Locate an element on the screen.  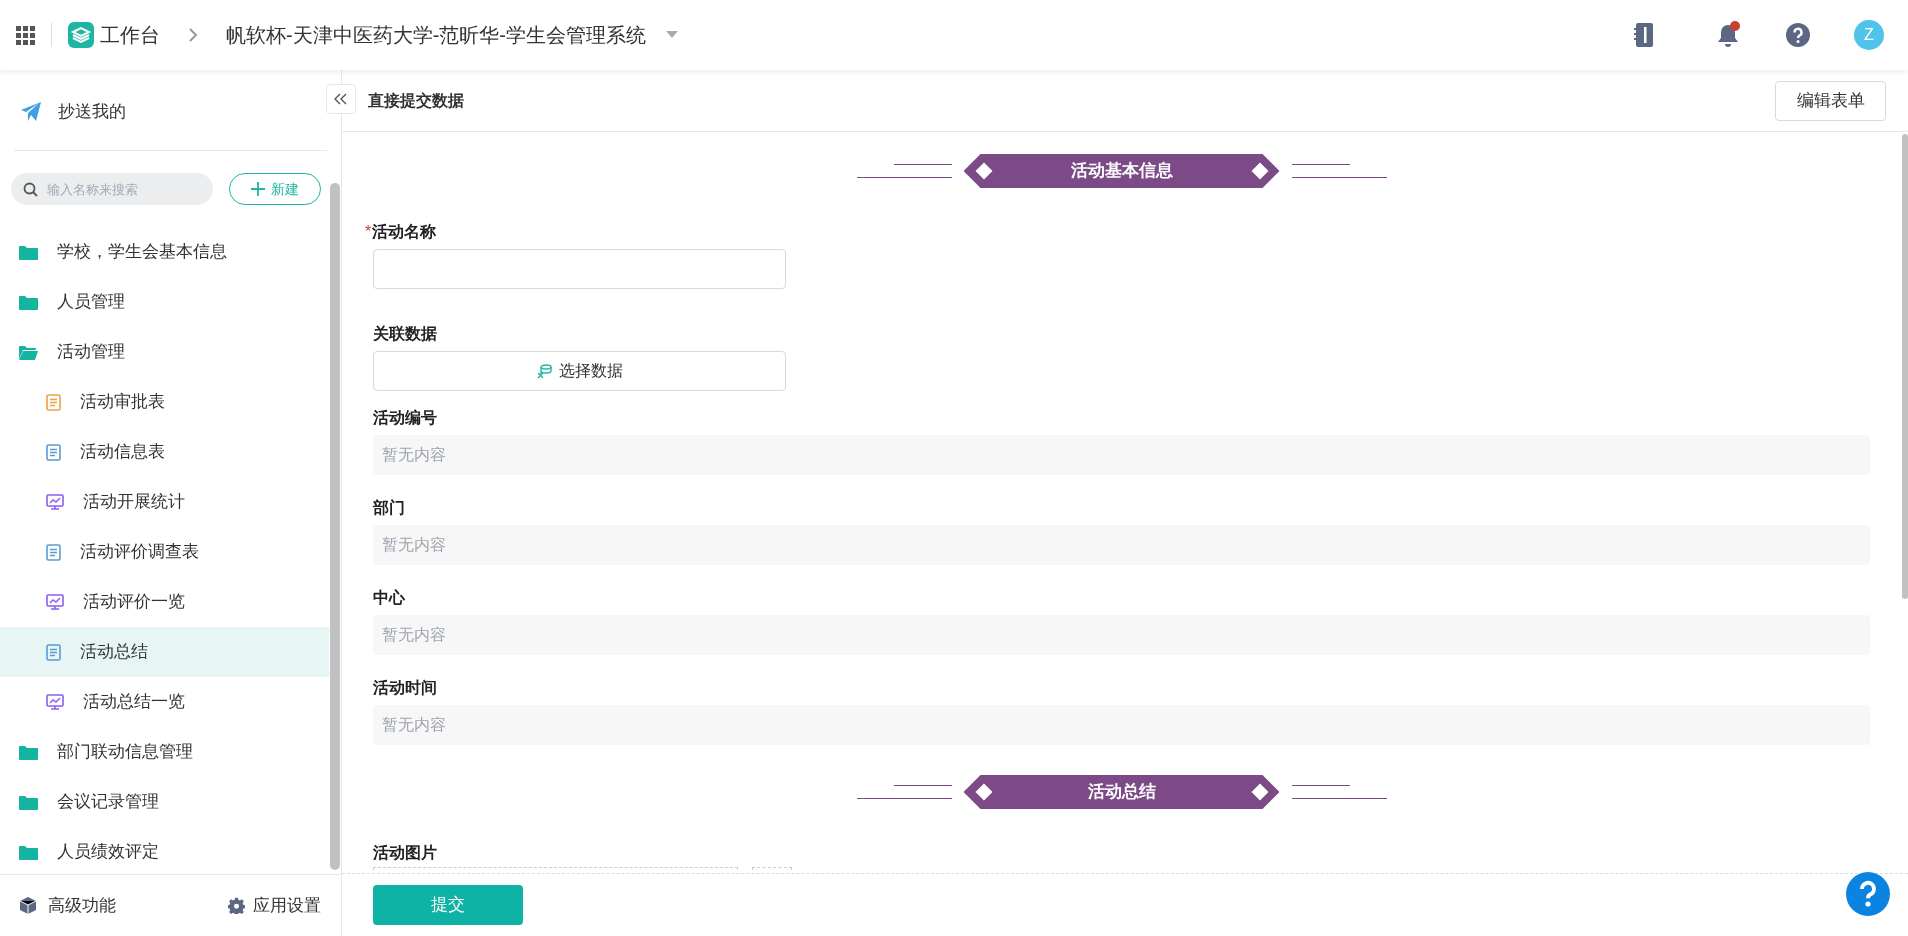
field-label: 活动时间 is located at coordinates (405, 688).